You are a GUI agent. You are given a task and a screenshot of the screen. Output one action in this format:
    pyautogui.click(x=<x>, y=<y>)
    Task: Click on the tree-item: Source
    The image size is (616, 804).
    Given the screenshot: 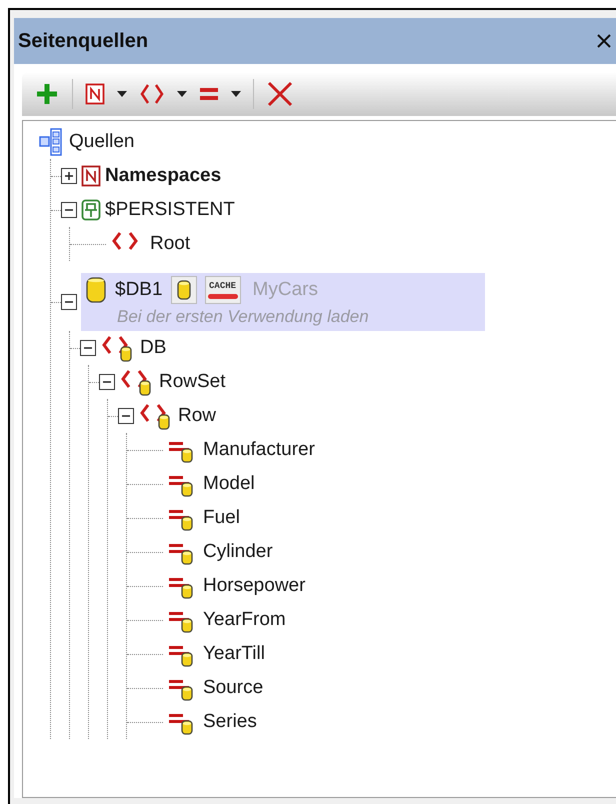 What is the action you would take?
    pyautogui.click(x=219, y=688)
    